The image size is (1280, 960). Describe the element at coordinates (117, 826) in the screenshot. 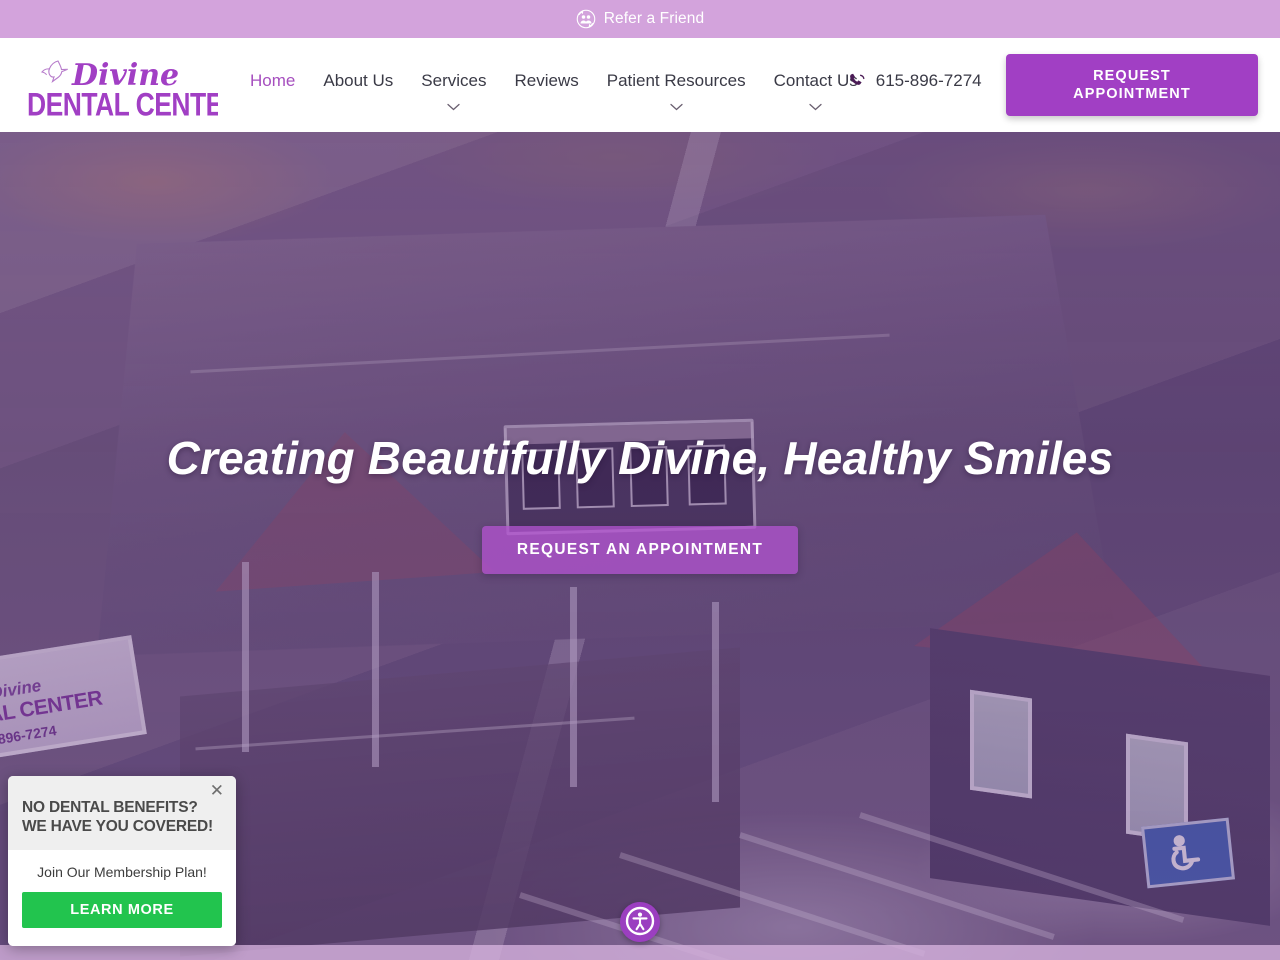

I see `membership-popup-headline-2: WE HAVE YOU COVERED!` at that location.